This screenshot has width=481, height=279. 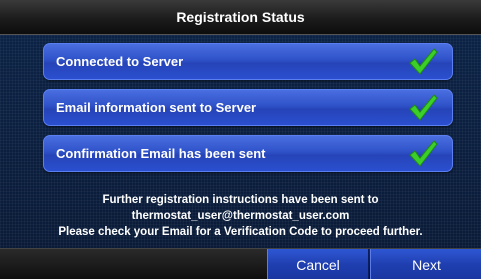 What do you see at coordinates (425, 264) in the screenshot?
I see `next-button: Next` at bounding box center [425, 264].